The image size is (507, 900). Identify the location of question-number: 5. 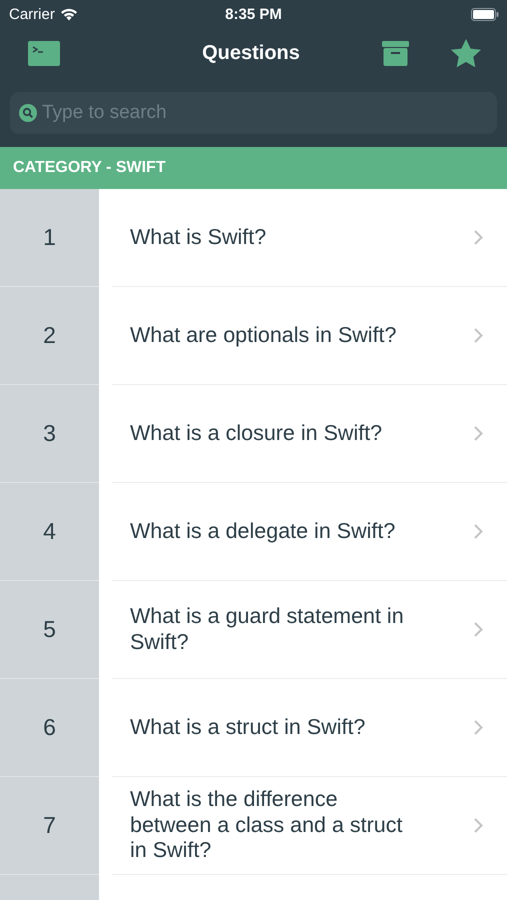
(49, 630).